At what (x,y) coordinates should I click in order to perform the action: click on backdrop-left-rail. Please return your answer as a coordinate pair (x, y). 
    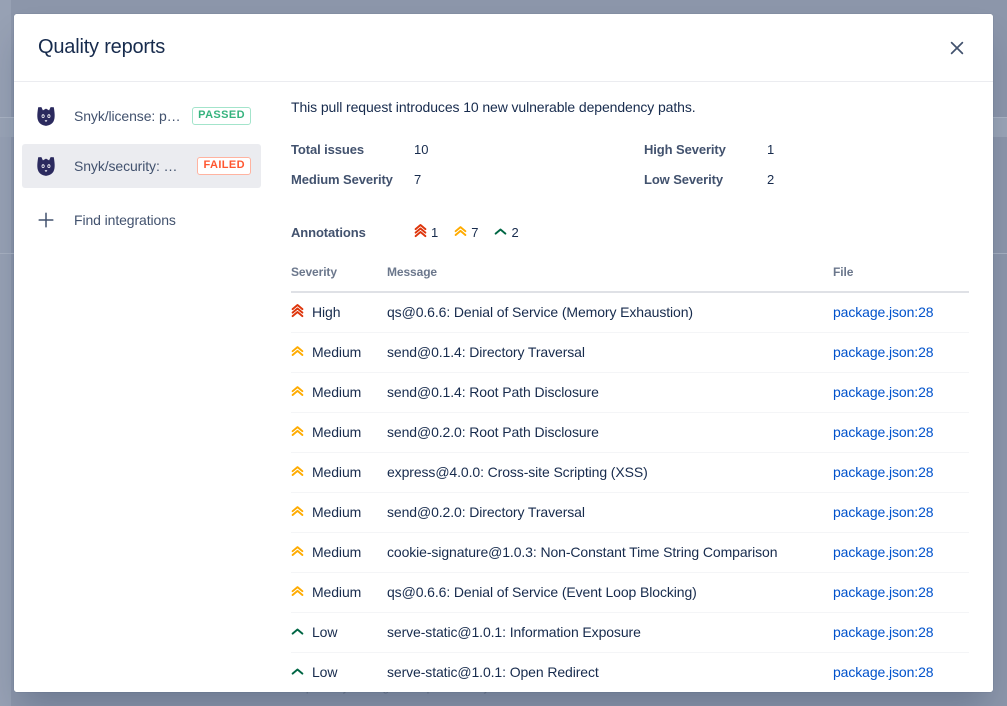
    Looking at the image, I should click on (5, 353).